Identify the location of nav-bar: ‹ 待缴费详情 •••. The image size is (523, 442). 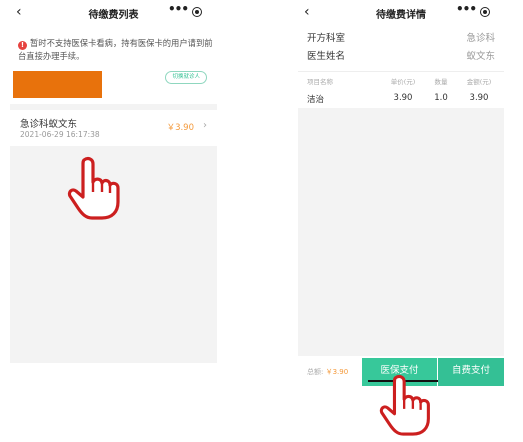
(401, 13).